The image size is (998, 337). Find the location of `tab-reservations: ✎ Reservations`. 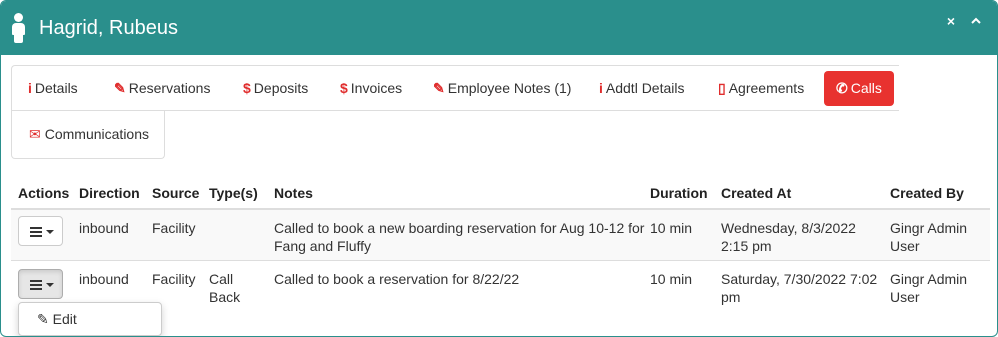

tab-reservations: ✎ Reservations is located at coordinates (162, 88).